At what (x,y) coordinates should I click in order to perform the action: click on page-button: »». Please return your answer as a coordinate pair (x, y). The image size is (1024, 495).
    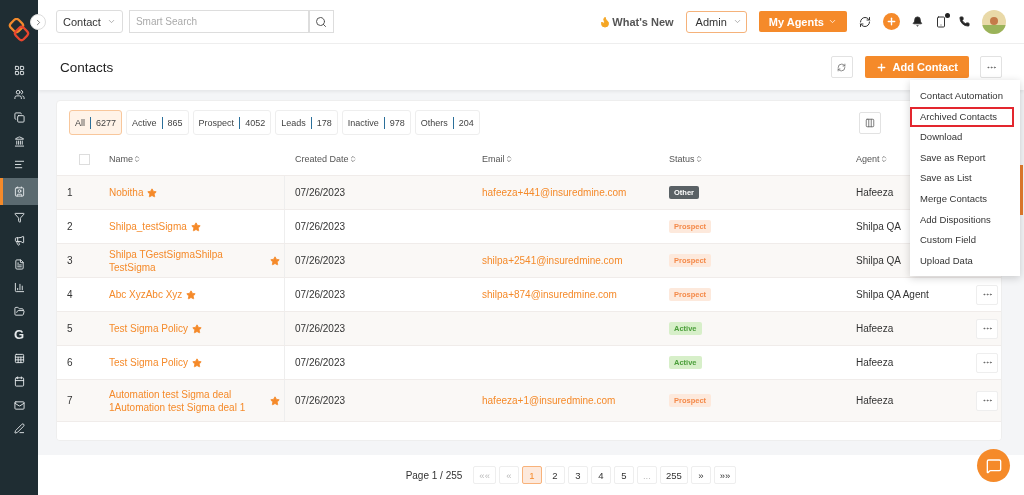
    Looking at the image, I should click on (725, 475).